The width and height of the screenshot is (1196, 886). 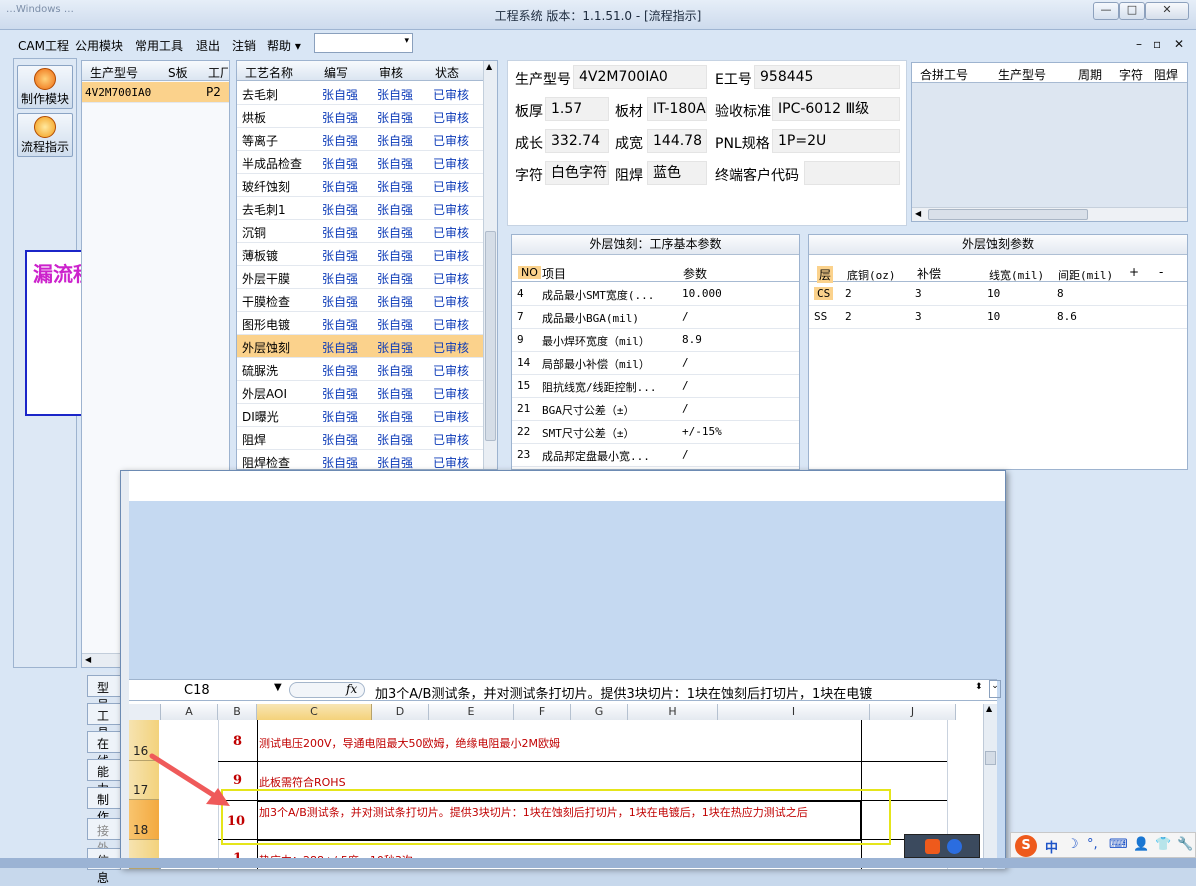 I want to click on process-row: 阻焊 张自强 张自强 已审核, so click(x=360, y=438).